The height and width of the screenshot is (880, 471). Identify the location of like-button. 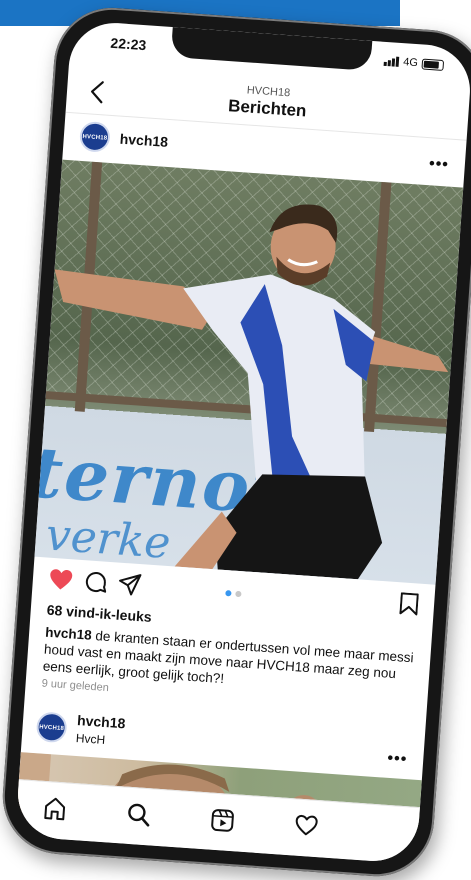
(61, 582).